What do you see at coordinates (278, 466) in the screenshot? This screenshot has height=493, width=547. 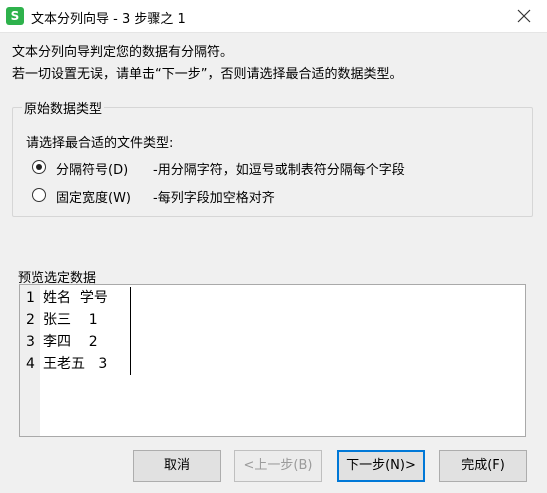 I see `back-button: <上一步(B)` at bounding box center [278, 466].